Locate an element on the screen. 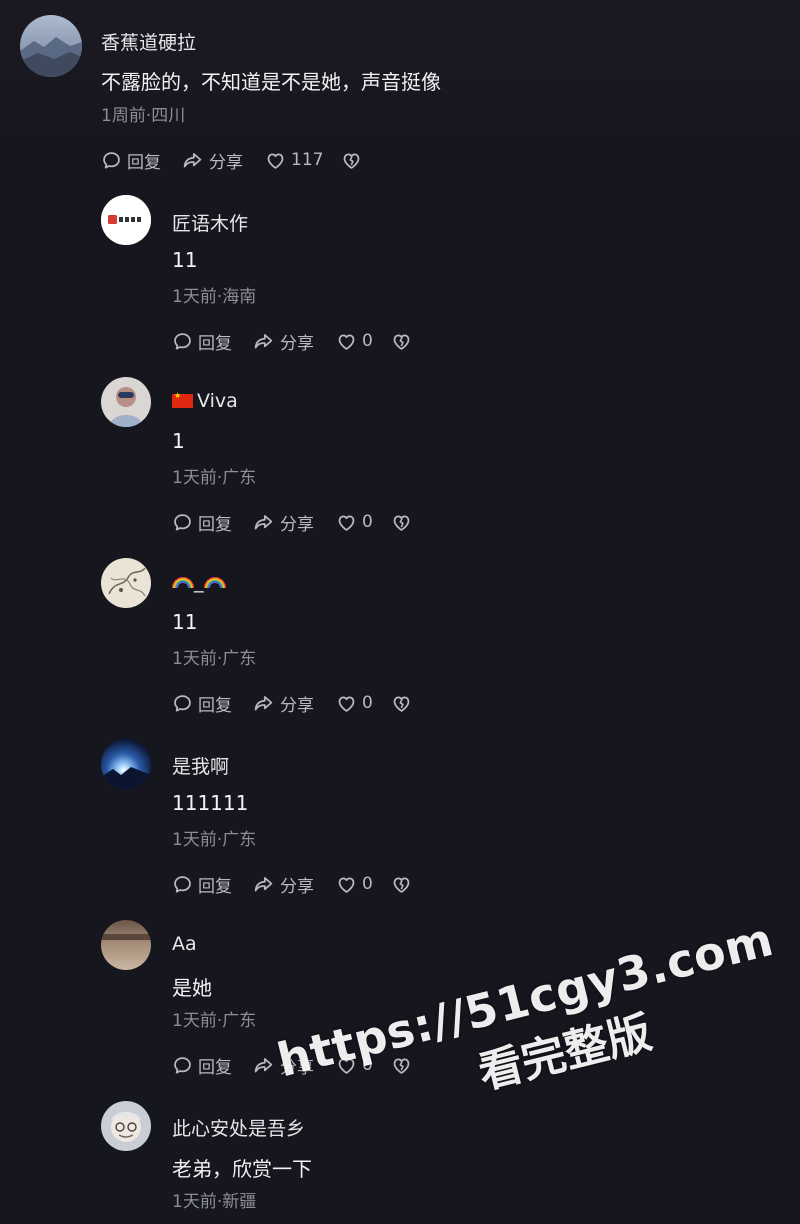  china-flag-icon is located at coordinates (182, 399).